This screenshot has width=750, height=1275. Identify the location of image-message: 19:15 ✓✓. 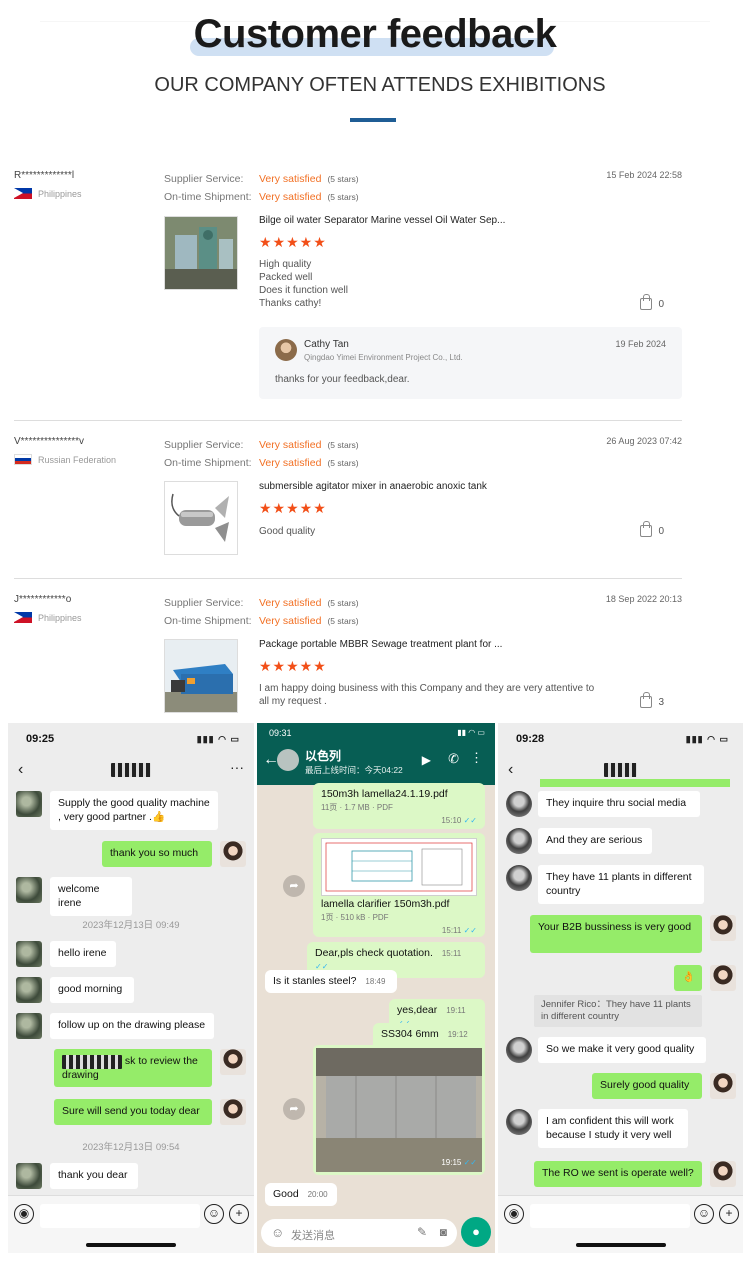
(399, 1110).